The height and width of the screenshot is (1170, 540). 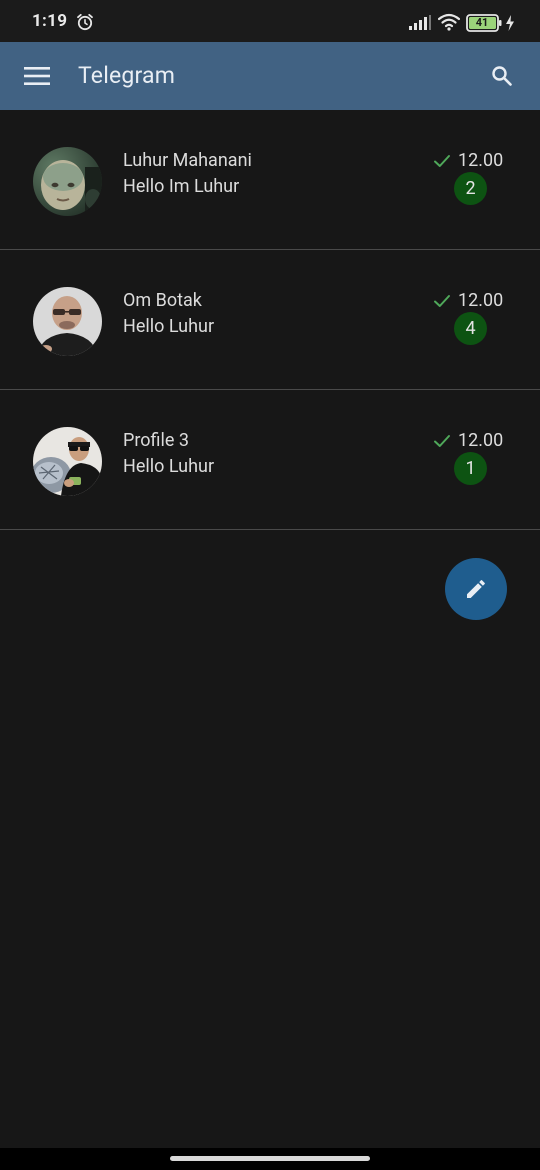 I want to click on battery-level: 41, so click(x=482, y=22).